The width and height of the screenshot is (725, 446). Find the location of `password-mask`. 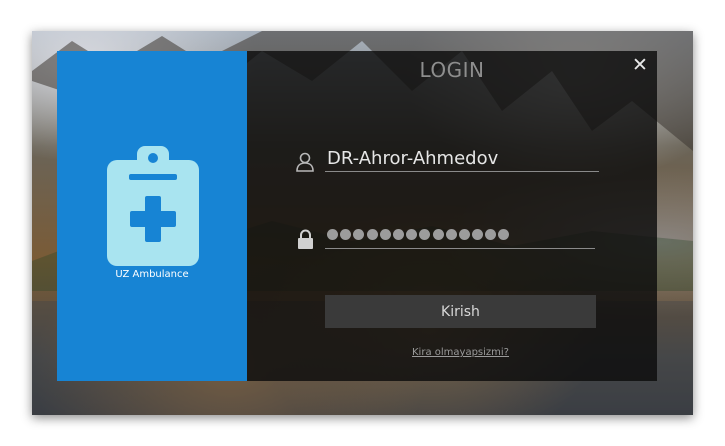

password-mask is located at coordinates (419, 236).